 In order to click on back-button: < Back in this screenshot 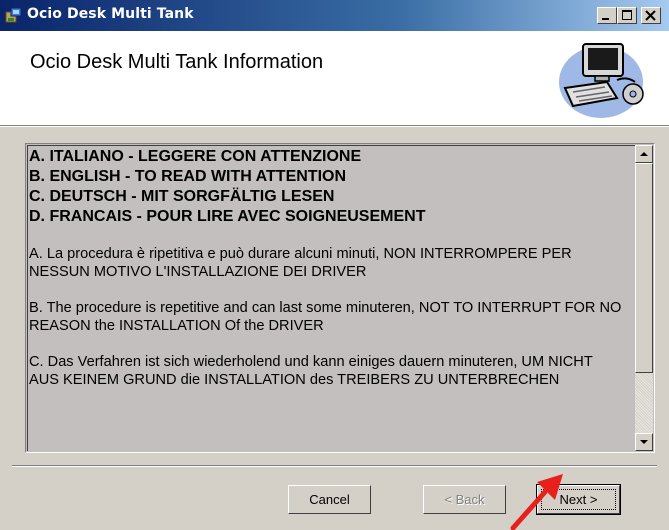, I will do `click(464, 499)`.